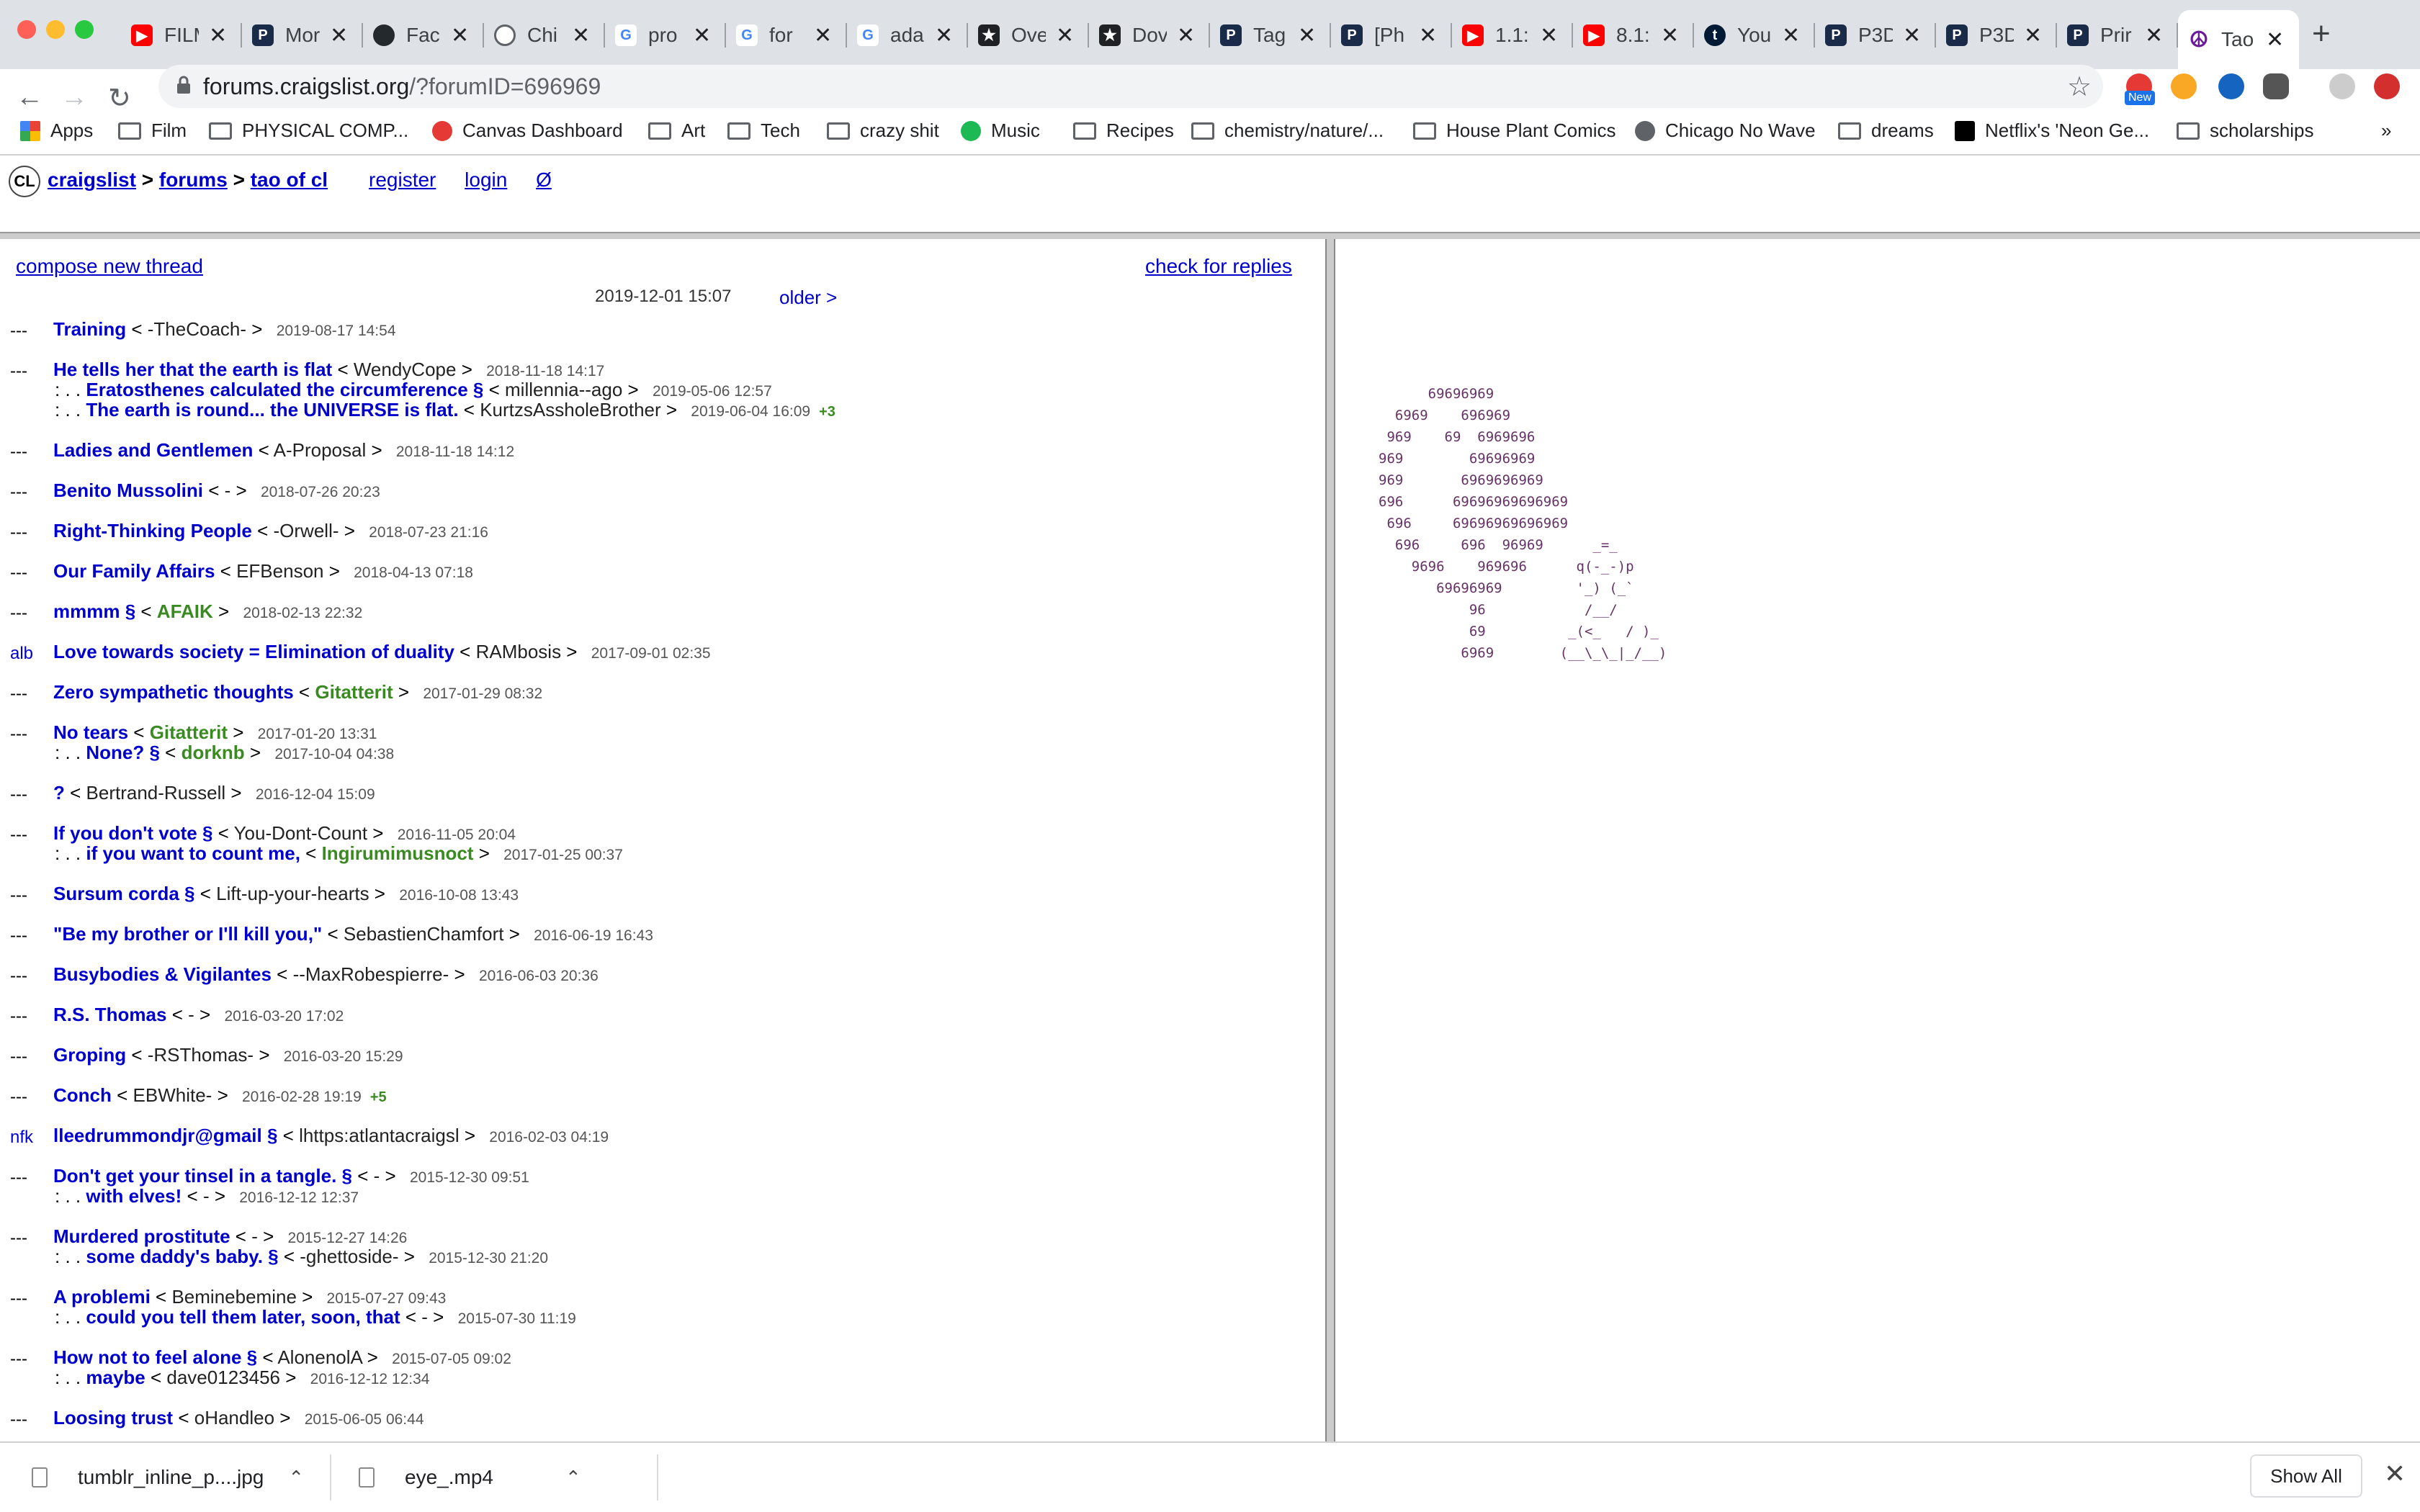  Describe the element at coordinates (115, 1377) in the screenshot. I see `thread-subject-link: maybe` at that location.